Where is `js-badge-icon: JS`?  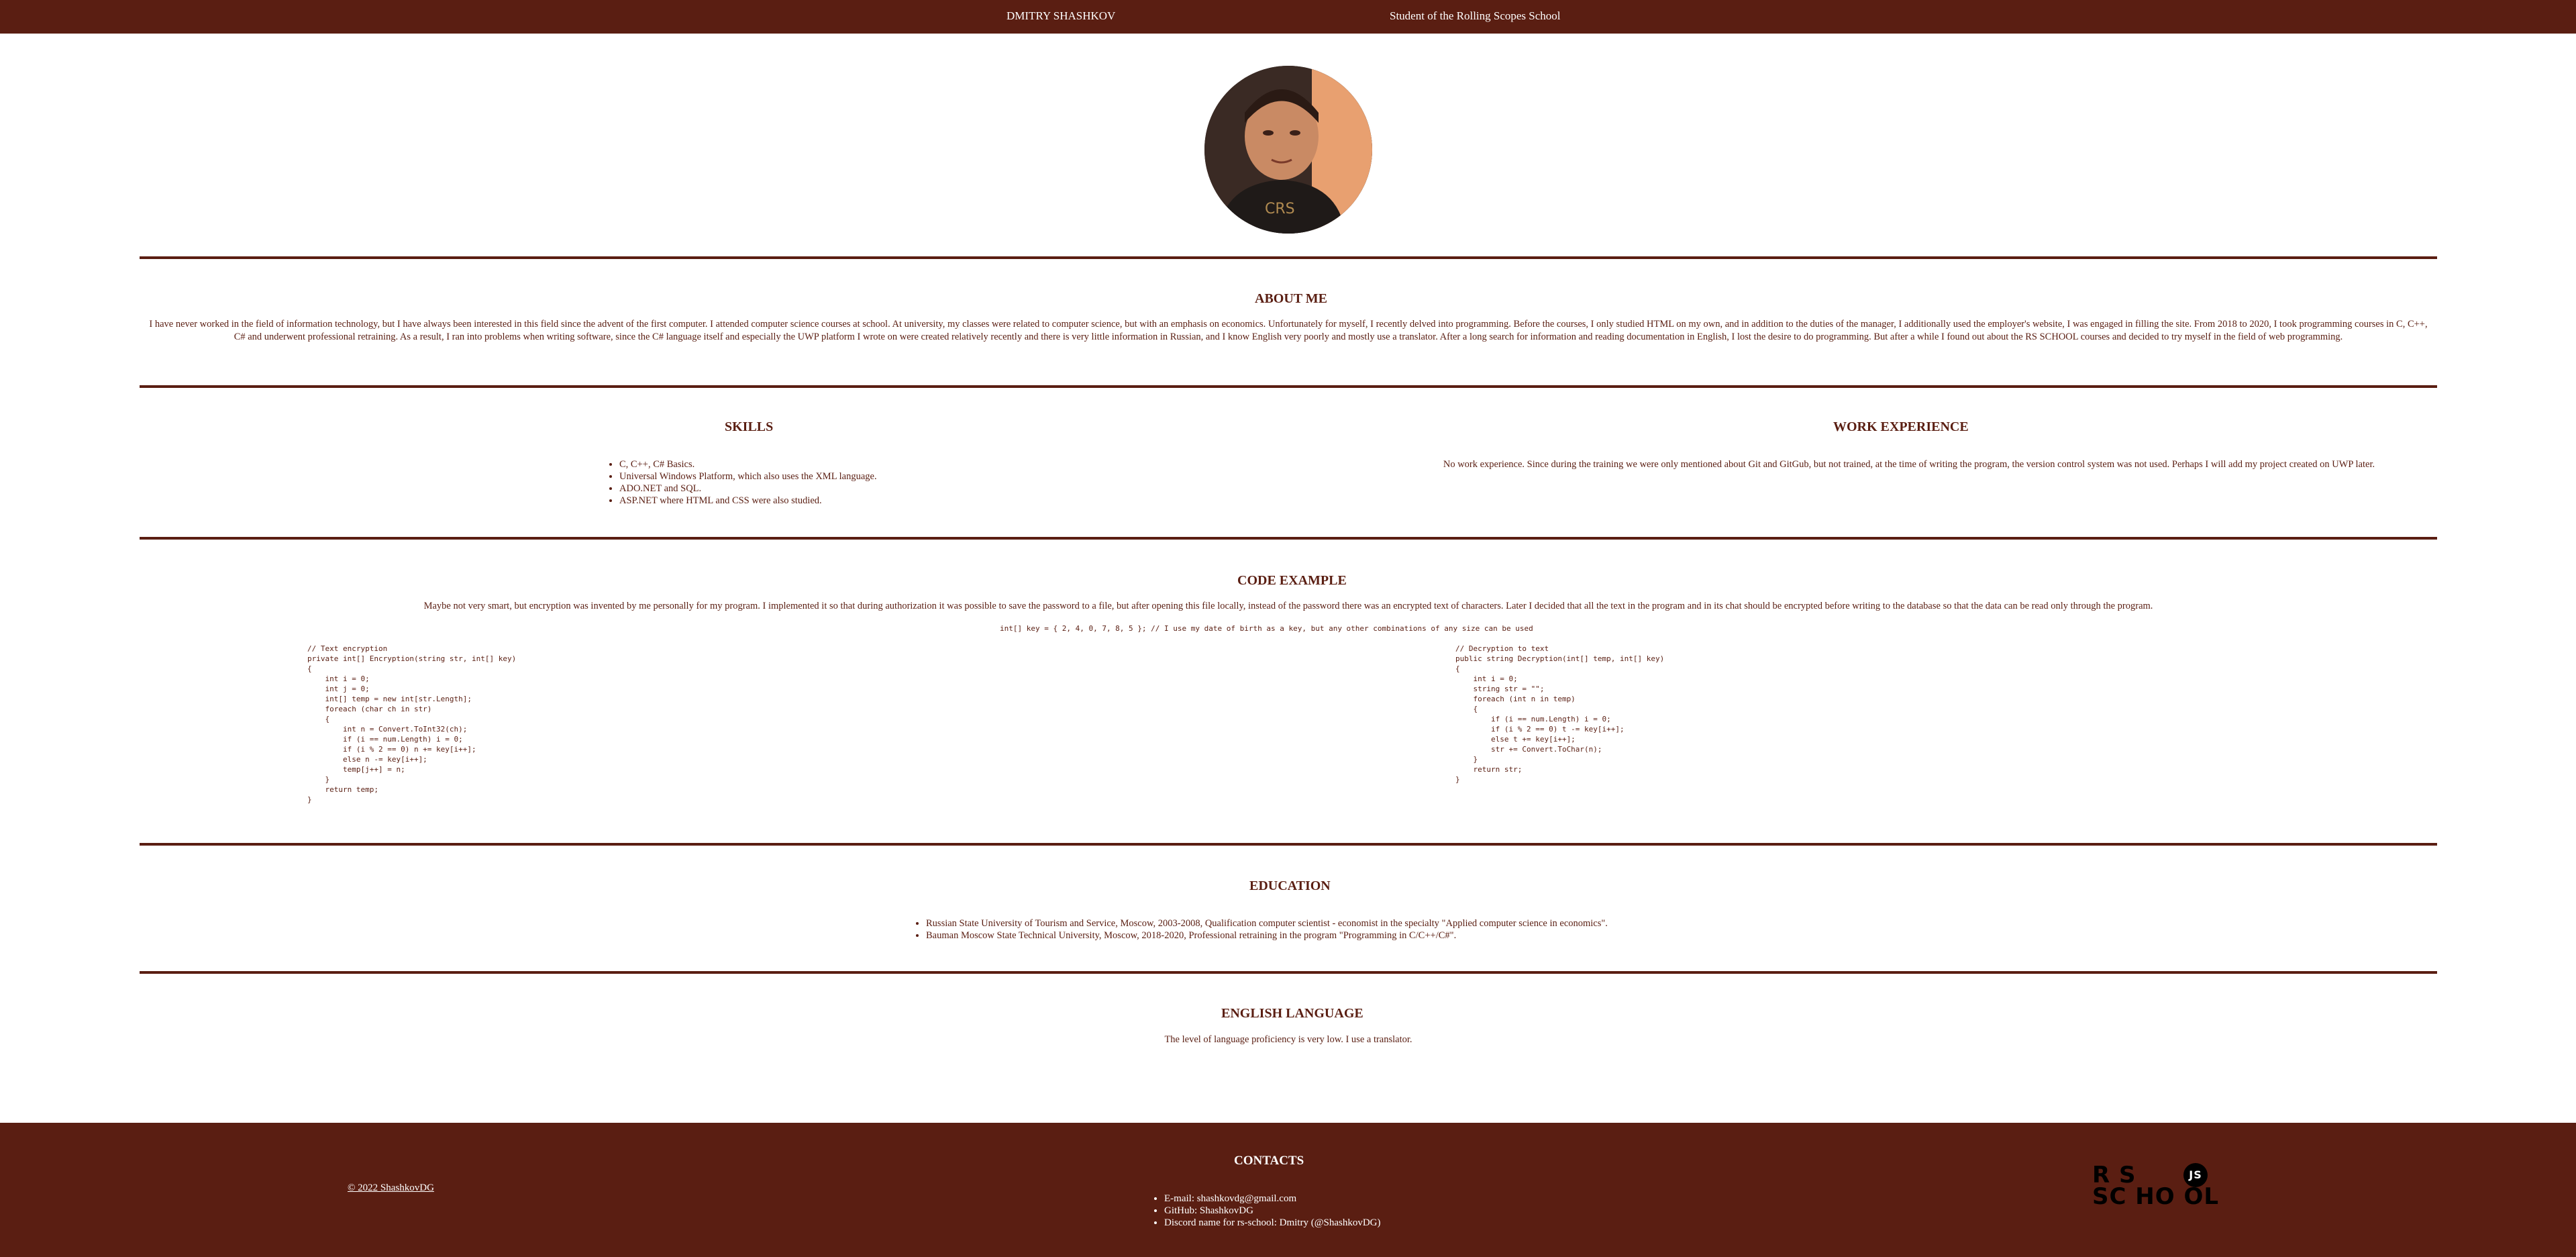 js-badge-icon: JS is located at coordinates (2195, 1175).